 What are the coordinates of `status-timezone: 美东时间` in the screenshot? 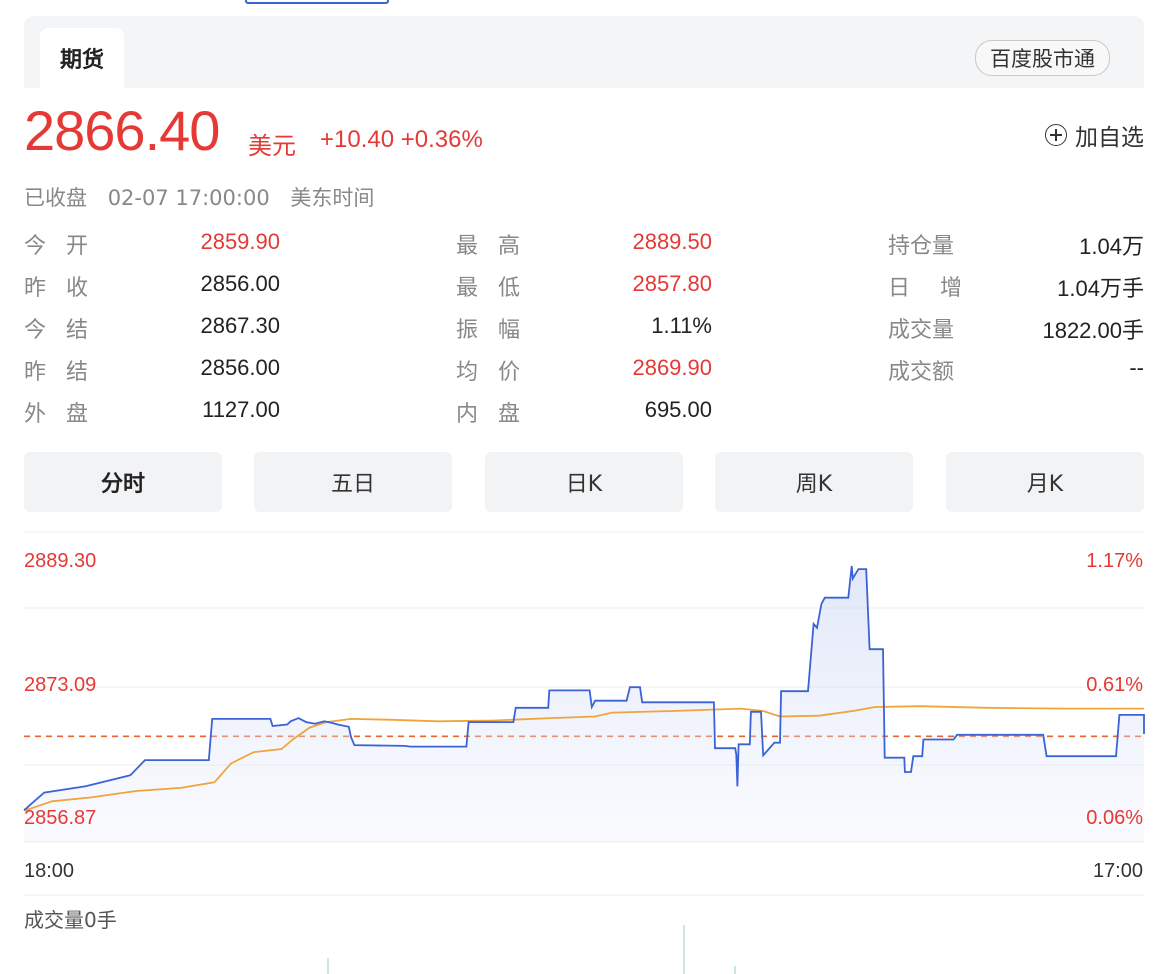 It's located at (332, 198).